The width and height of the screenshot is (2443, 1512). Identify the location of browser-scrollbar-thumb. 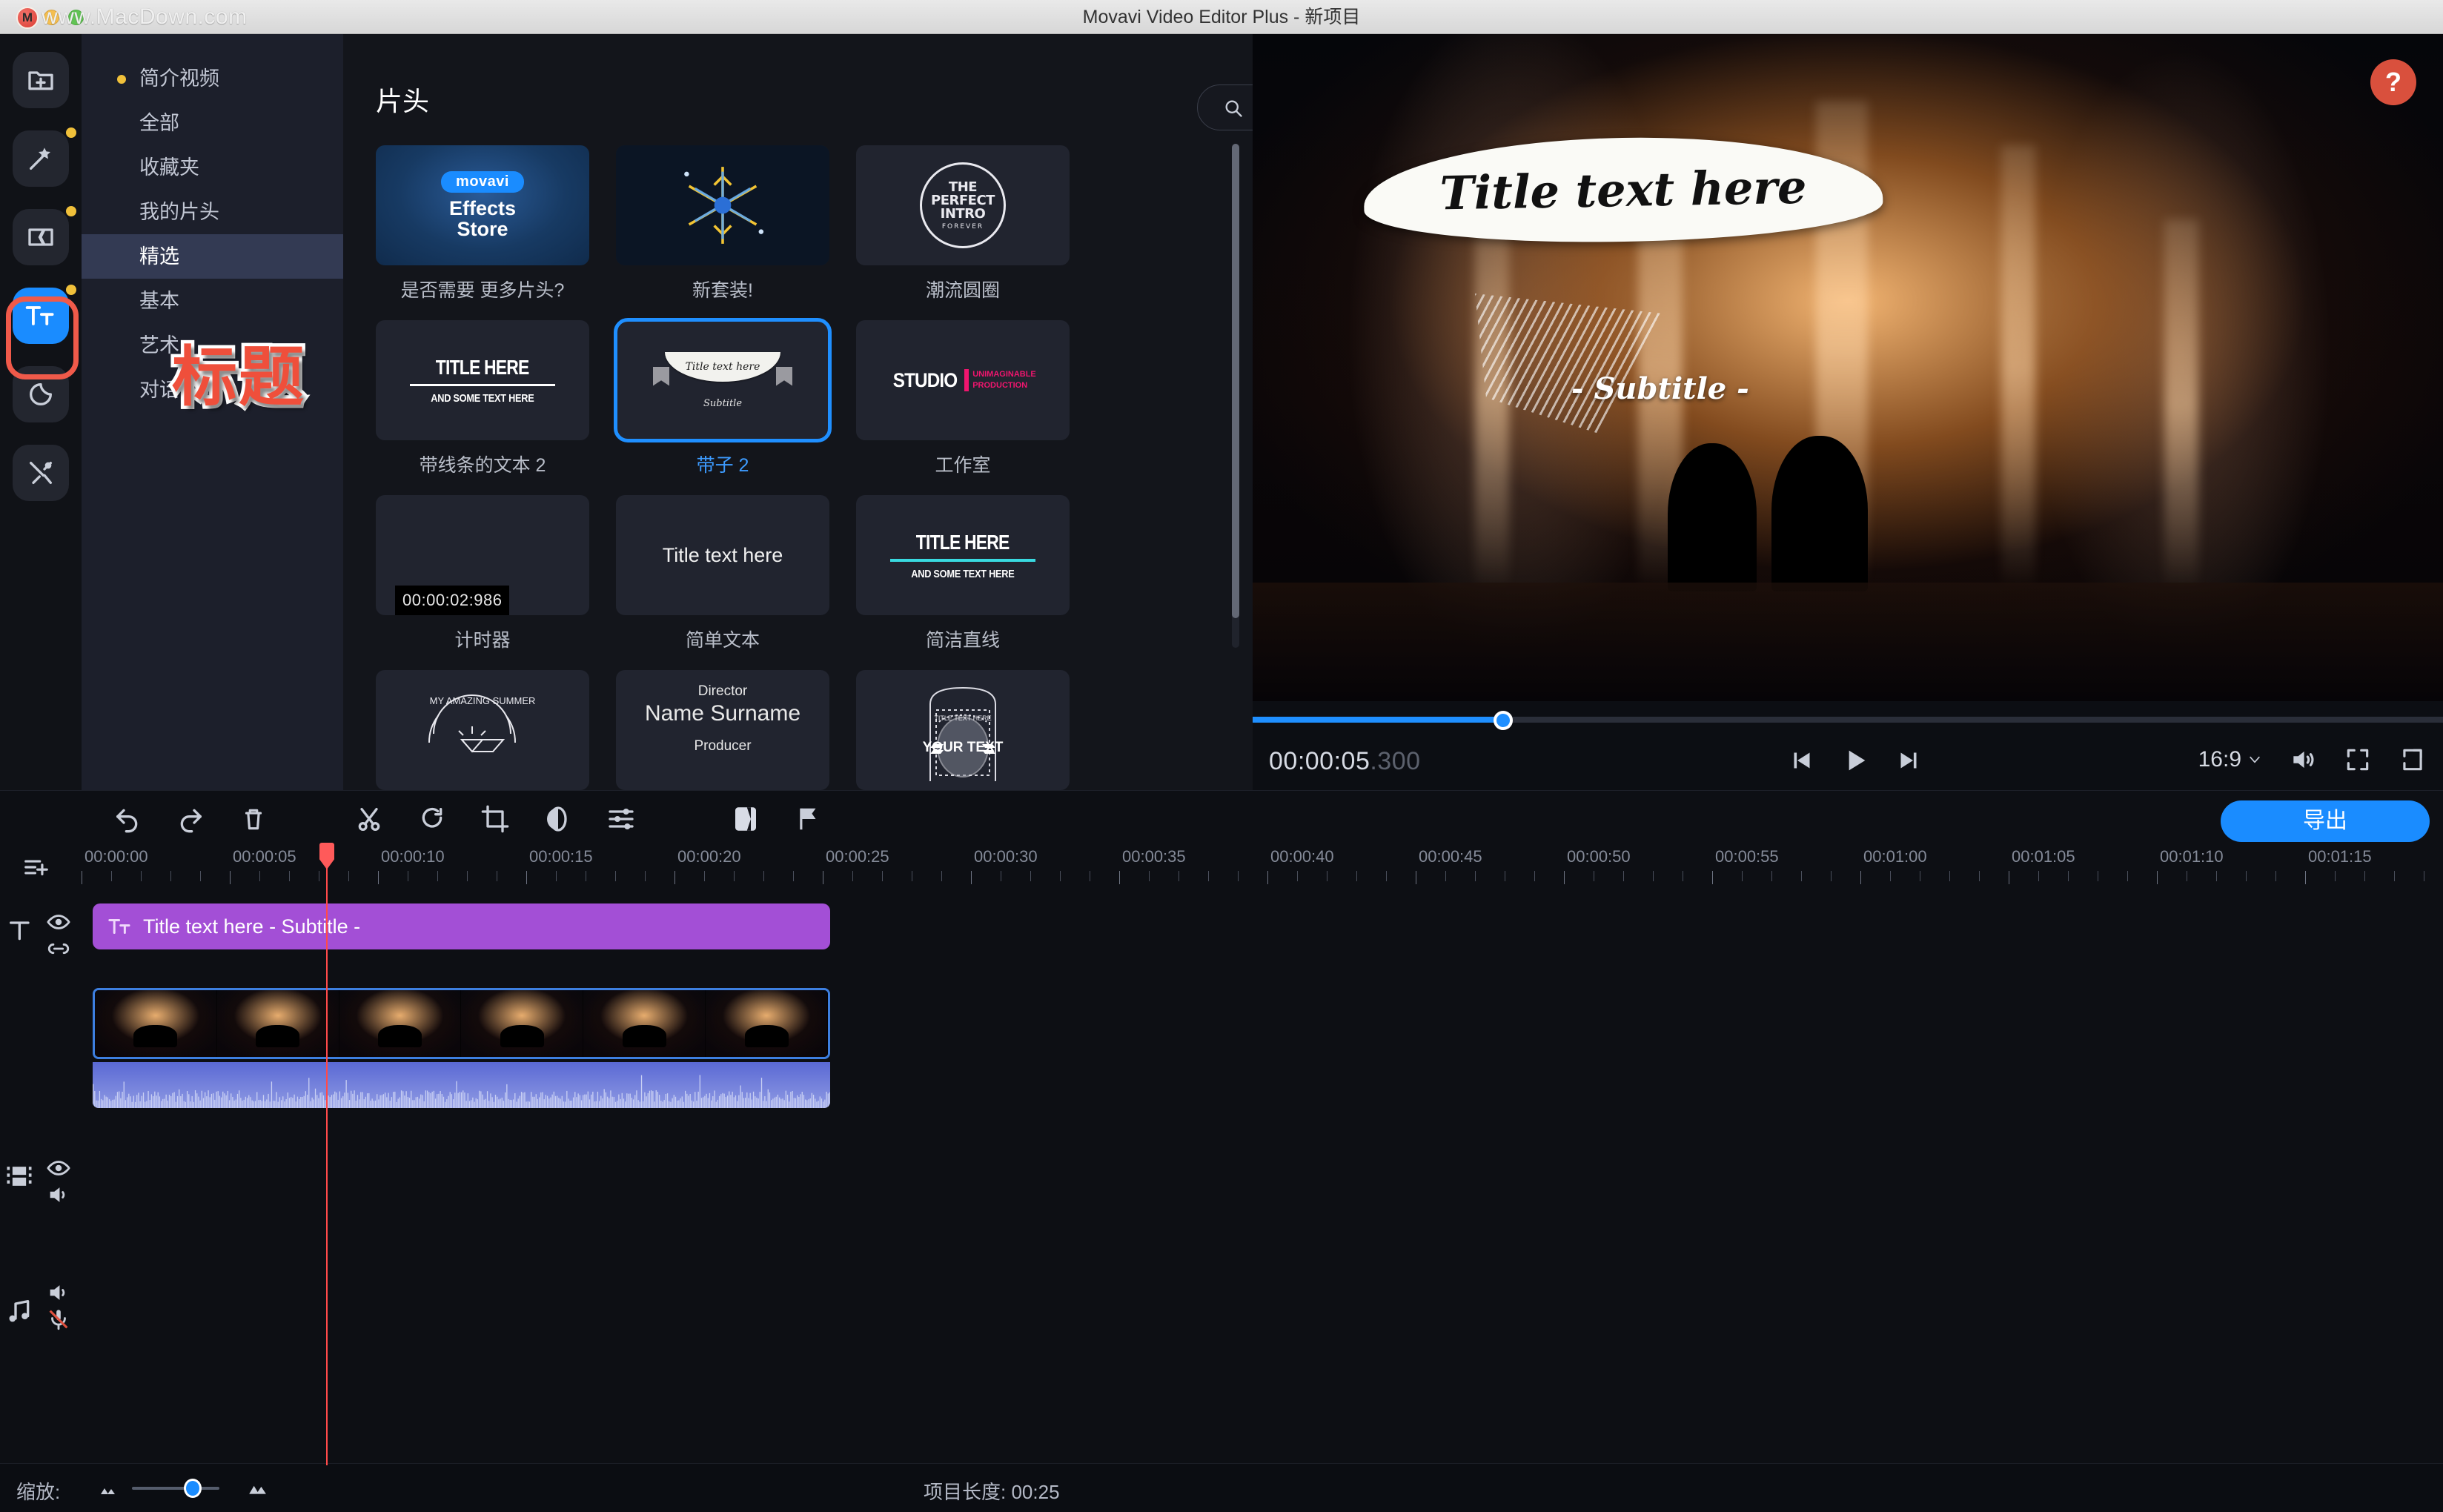
(1235, 381).